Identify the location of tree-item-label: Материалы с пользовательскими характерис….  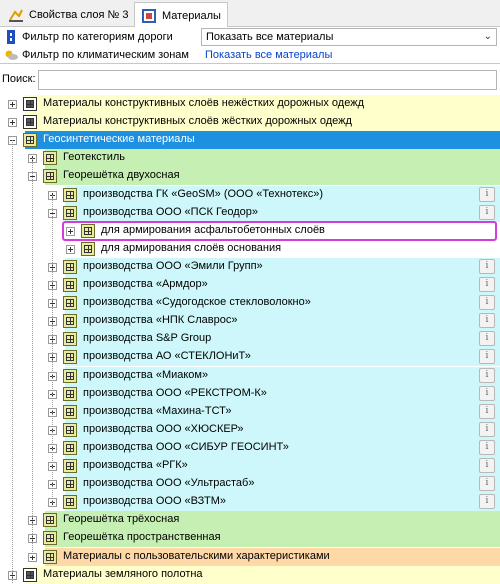
(196, 556).